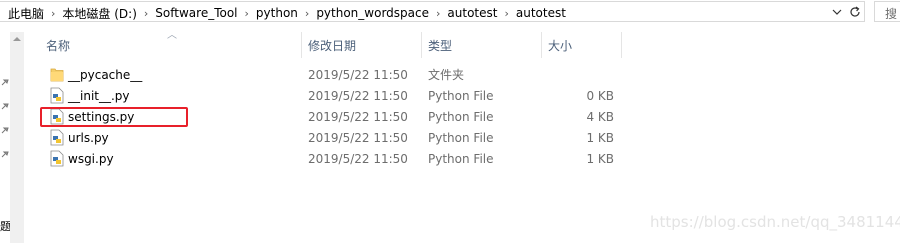 This screenshot has width=900, height=243. What do you see at coordinates (372, 13) in the screenshot?
I see `breadcrumb-item-python-wordspace: python_wordspace` at bounding box center [372, 13].